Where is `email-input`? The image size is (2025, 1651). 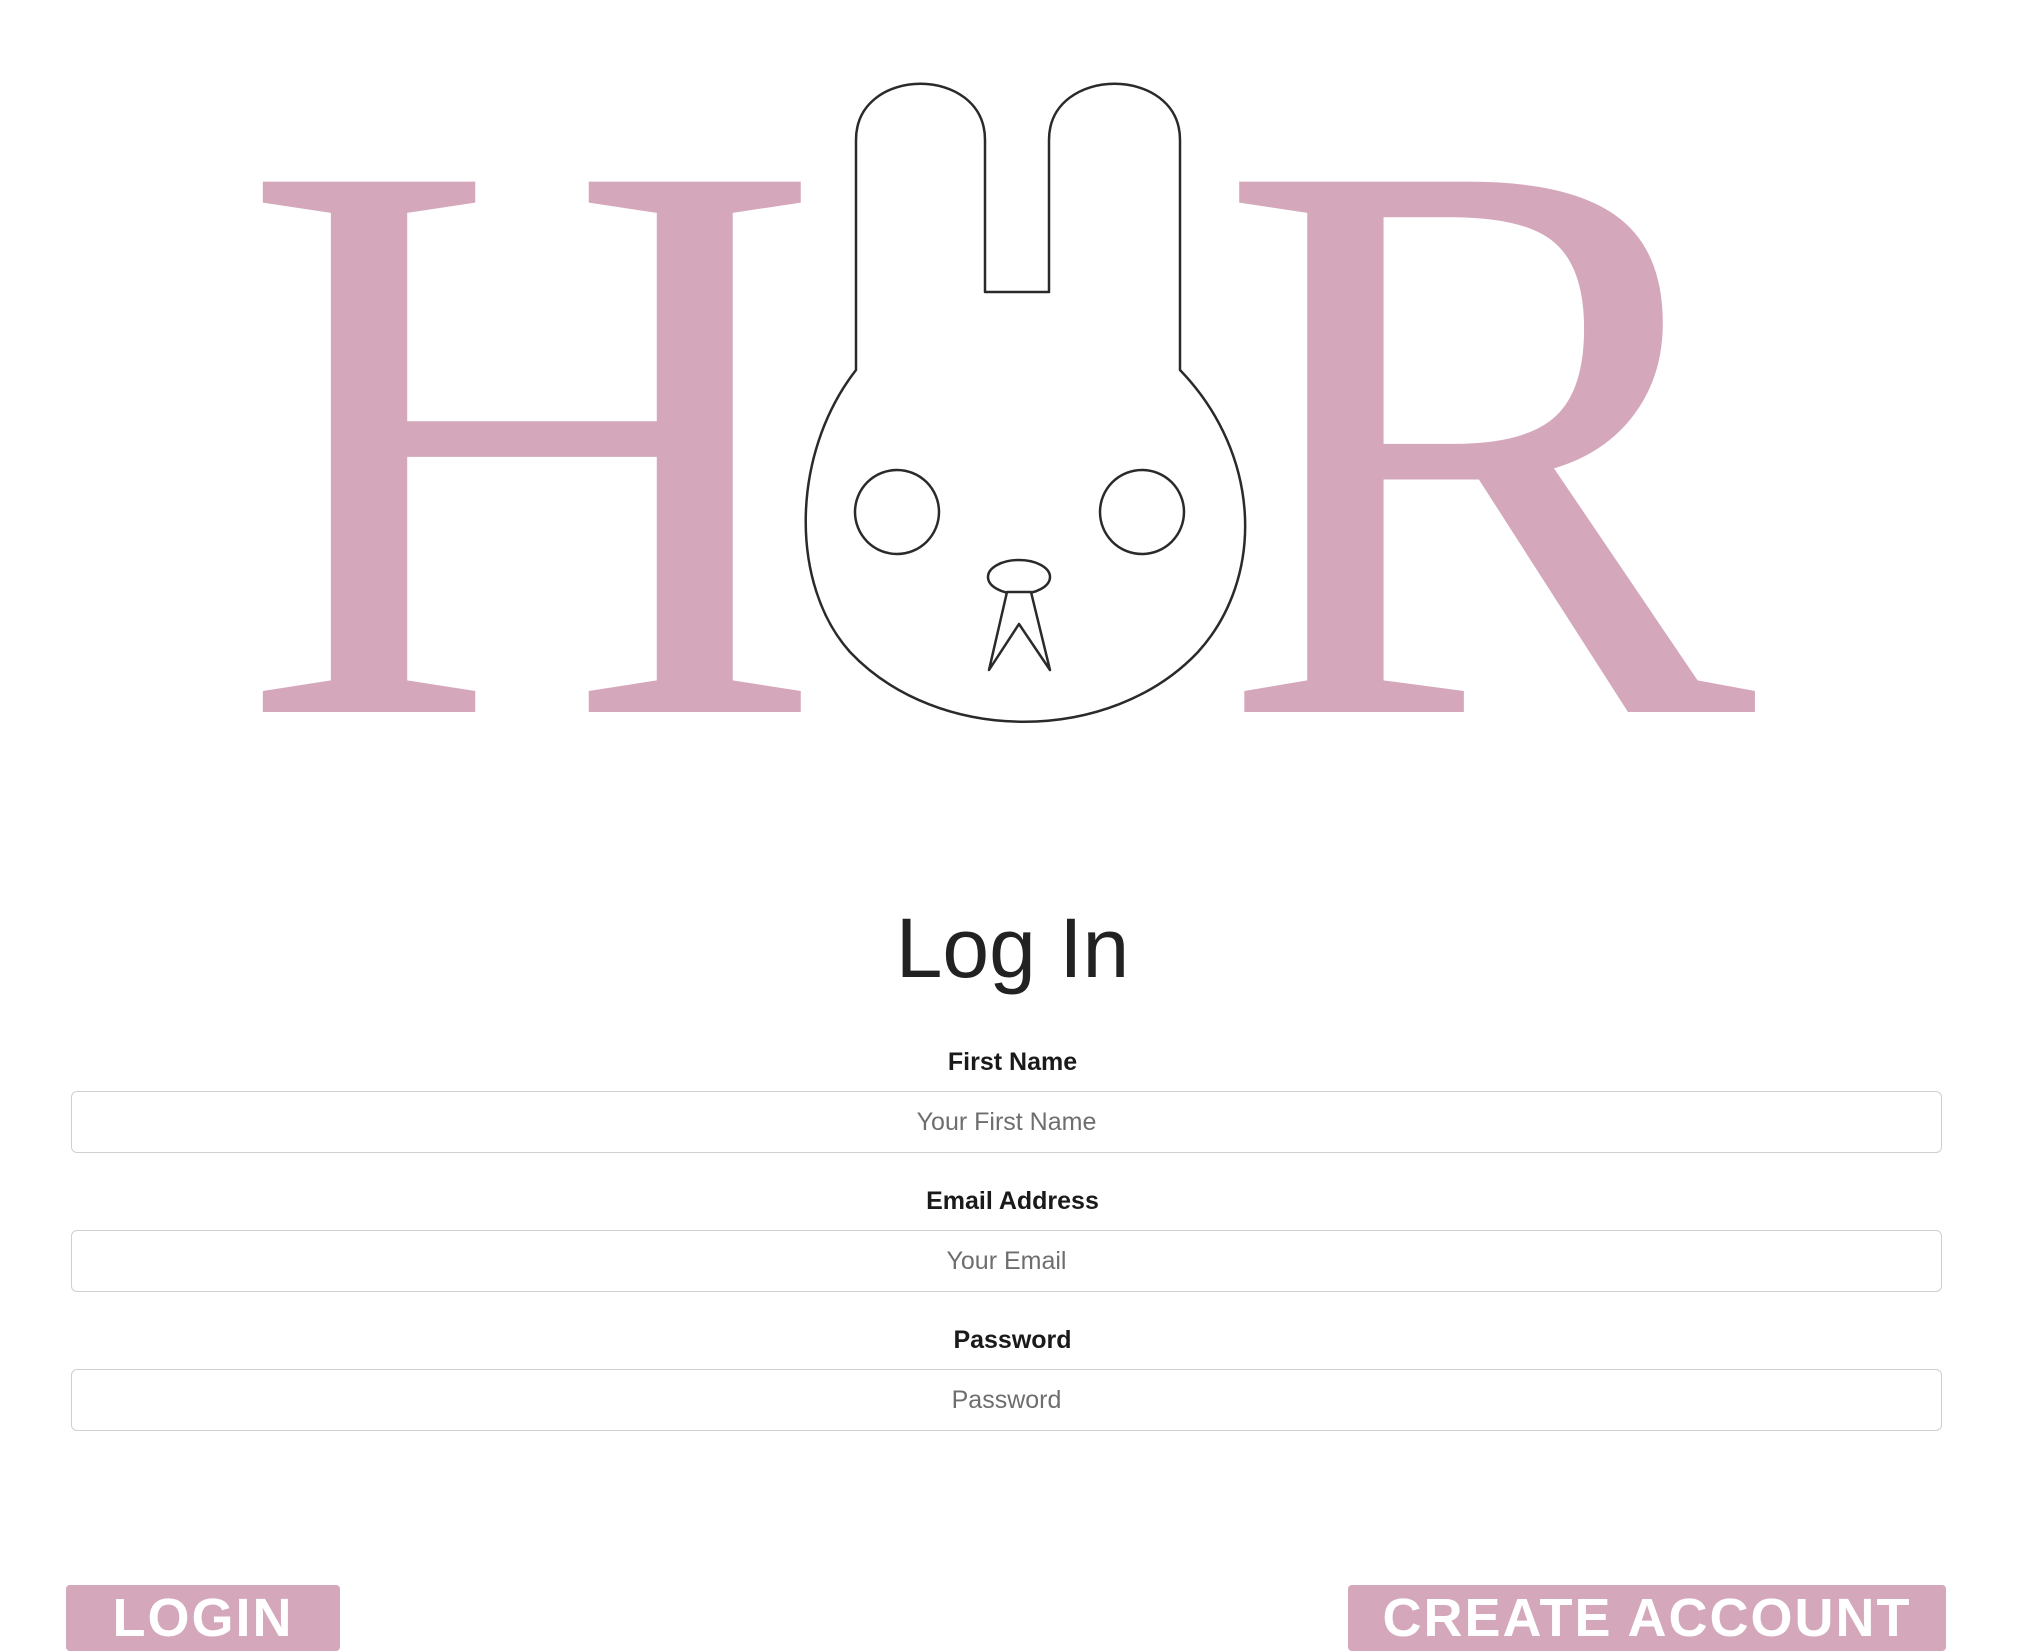 email-input is located at coordinates (1006, 1261).